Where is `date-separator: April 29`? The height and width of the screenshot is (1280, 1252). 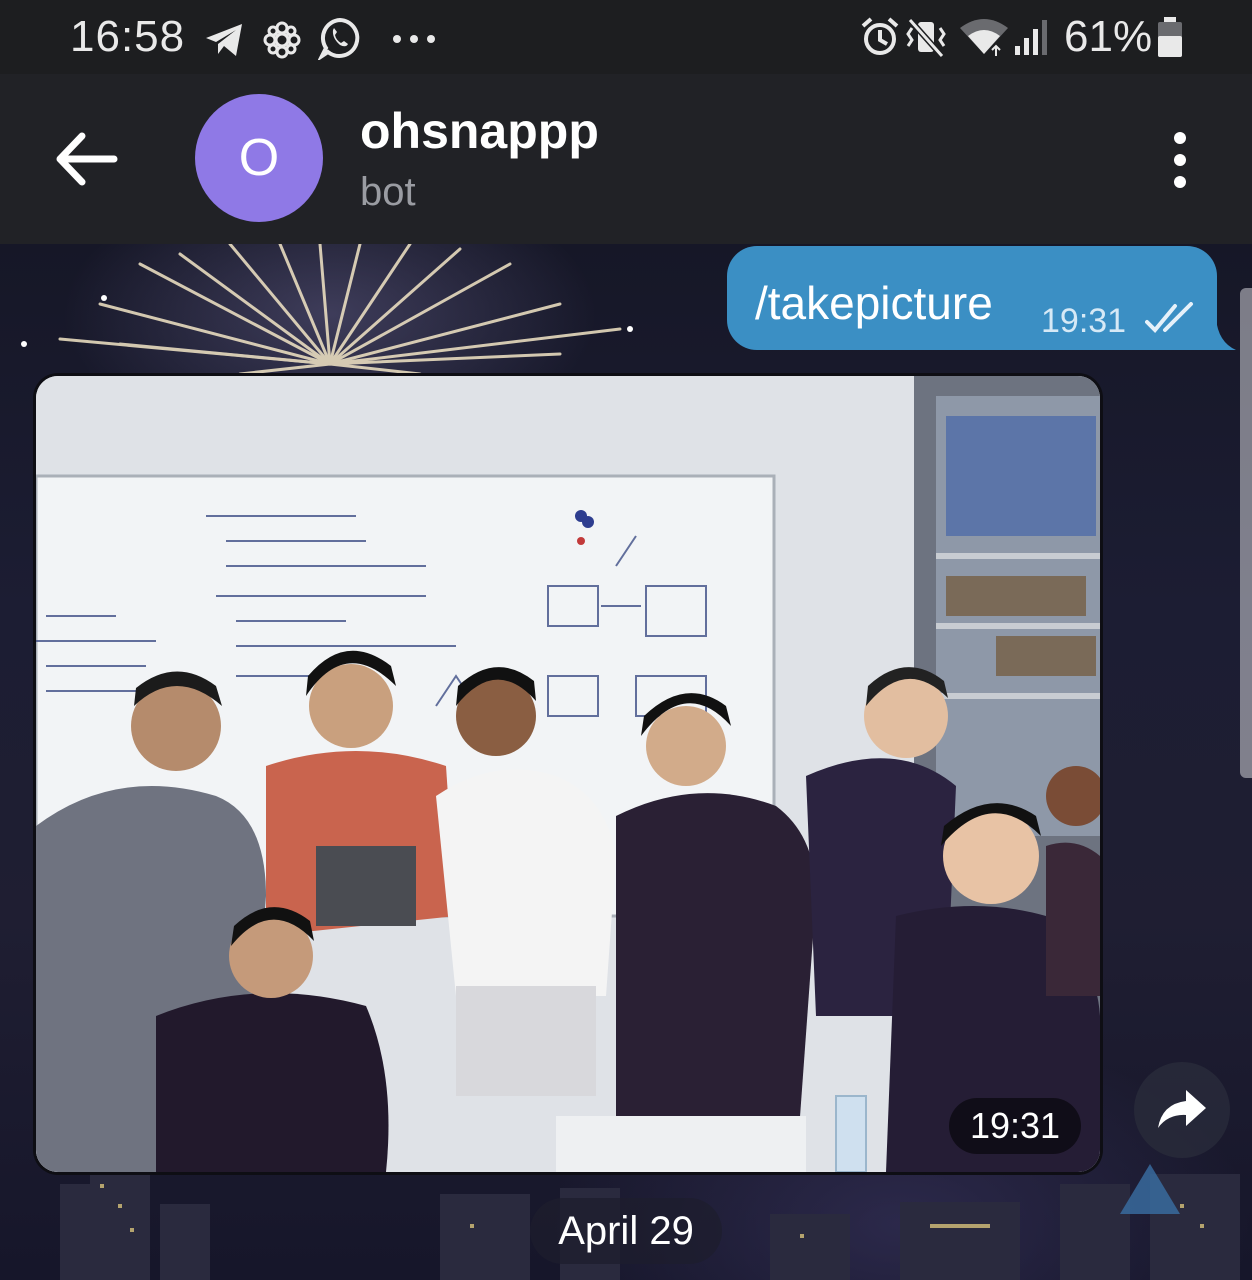
date-separator: April 29 is located at coordinates (626, 1231).